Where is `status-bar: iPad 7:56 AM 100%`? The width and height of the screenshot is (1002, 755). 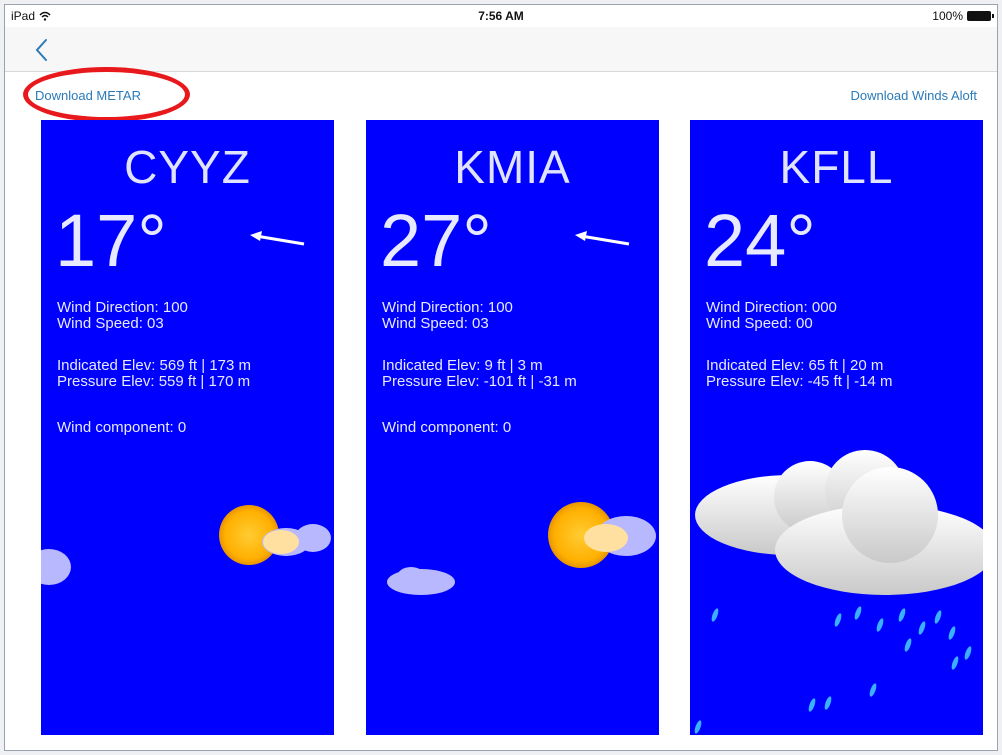 status-bar: iPad 7:56 AM 100% is located at coordinates (501, 16).